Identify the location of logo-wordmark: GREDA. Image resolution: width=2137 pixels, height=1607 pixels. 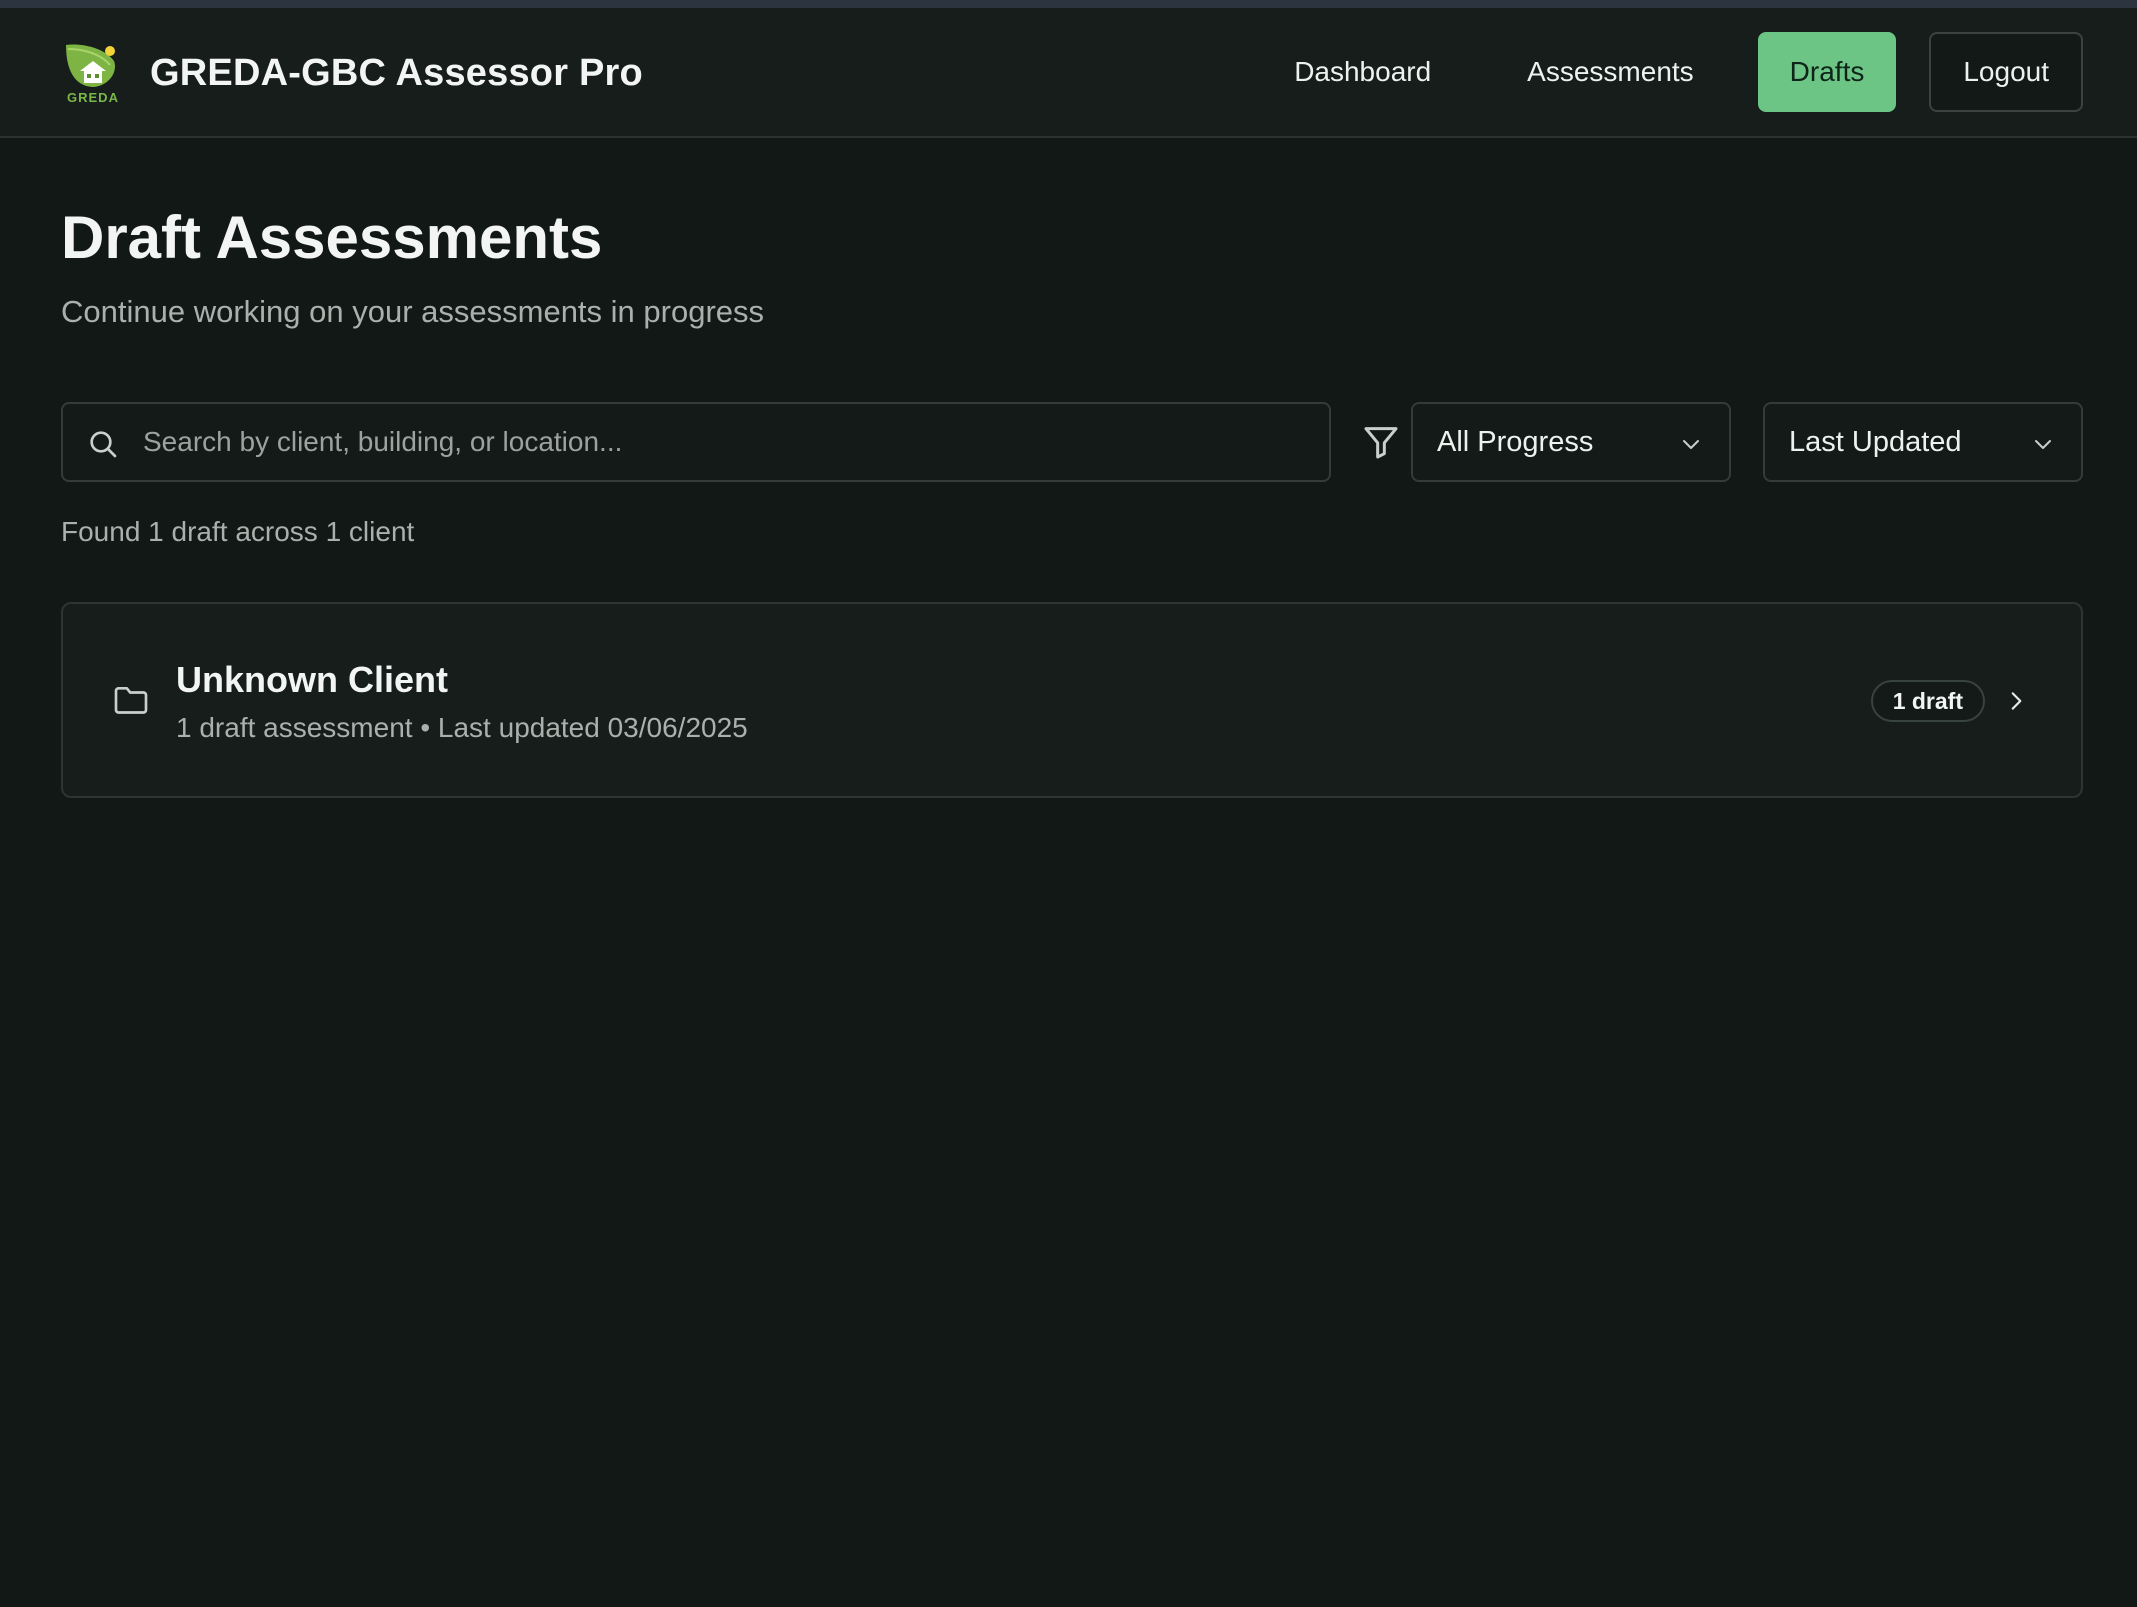
(93, 97).